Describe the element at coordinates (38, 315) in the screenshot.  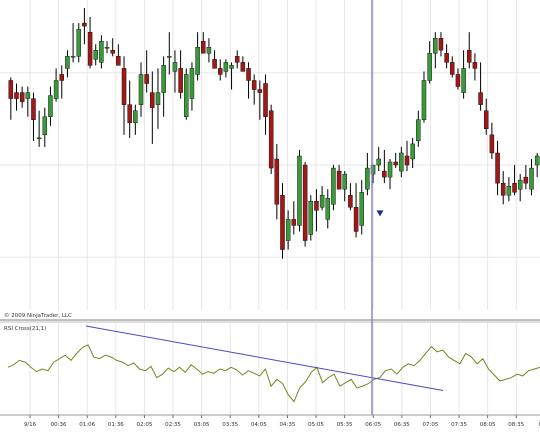
I see `copyright-text: © 2009 NinjaTrader, LLC` at that location.